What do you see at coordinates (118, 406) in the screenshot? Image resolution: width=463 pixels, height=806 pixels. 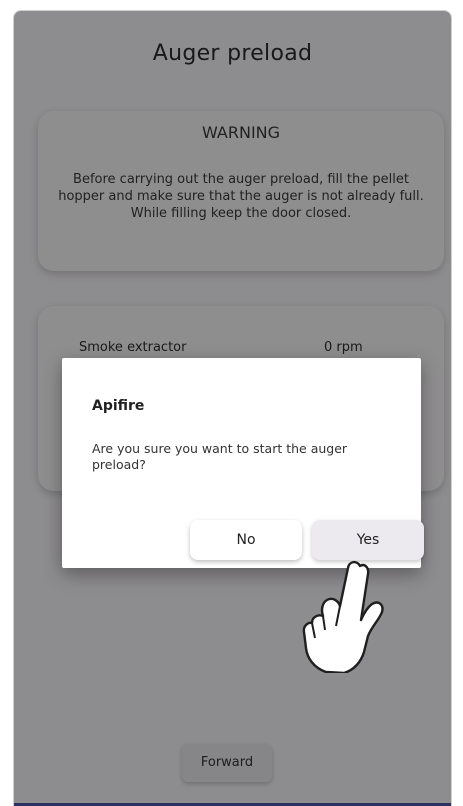 I see `dialog-title: Apifire` at bounding box center [118, 406].